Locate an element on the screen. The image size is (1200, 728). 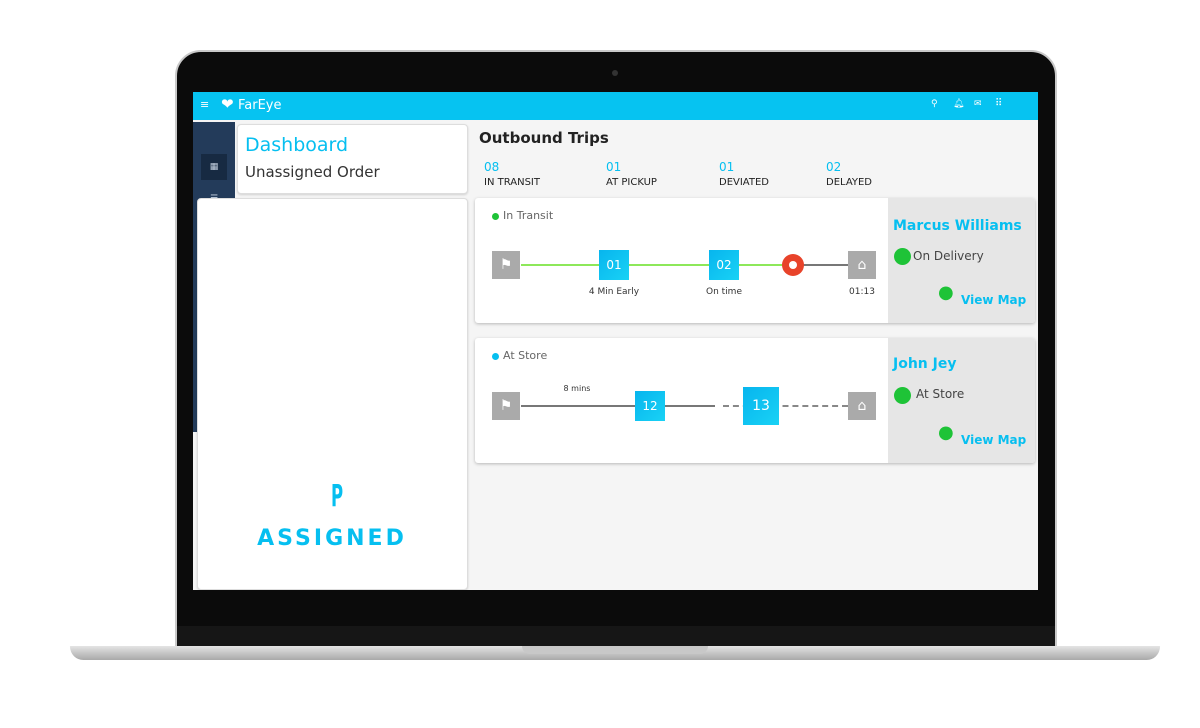
segment-note: 8 mins is located at coordinates (577, 388).